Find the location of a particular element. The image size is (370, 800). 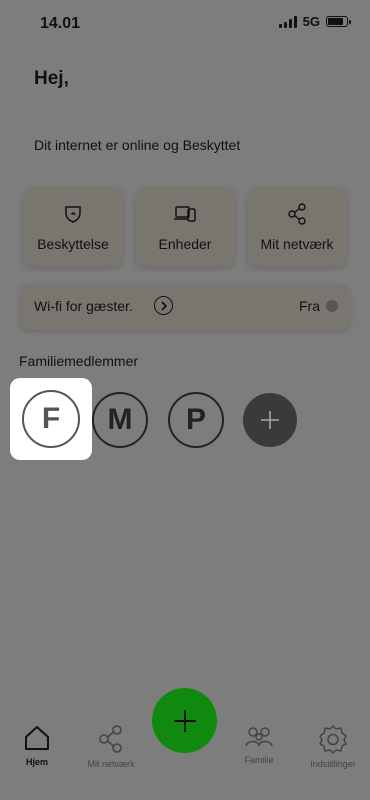

nav-my-network: Mit netværk is located at coordinates (111, 746).